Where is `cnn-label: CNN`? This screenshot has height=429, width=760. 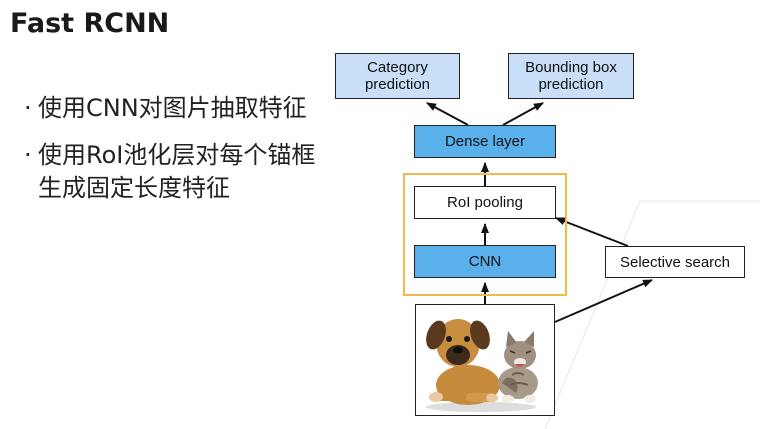
cnn-label: CNN is located at coordinates (485, 261).